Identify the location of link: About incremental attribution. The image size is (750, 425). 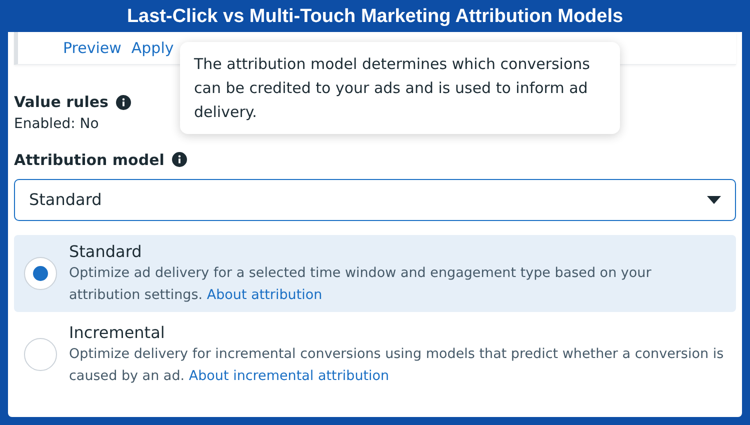
(289, 376).